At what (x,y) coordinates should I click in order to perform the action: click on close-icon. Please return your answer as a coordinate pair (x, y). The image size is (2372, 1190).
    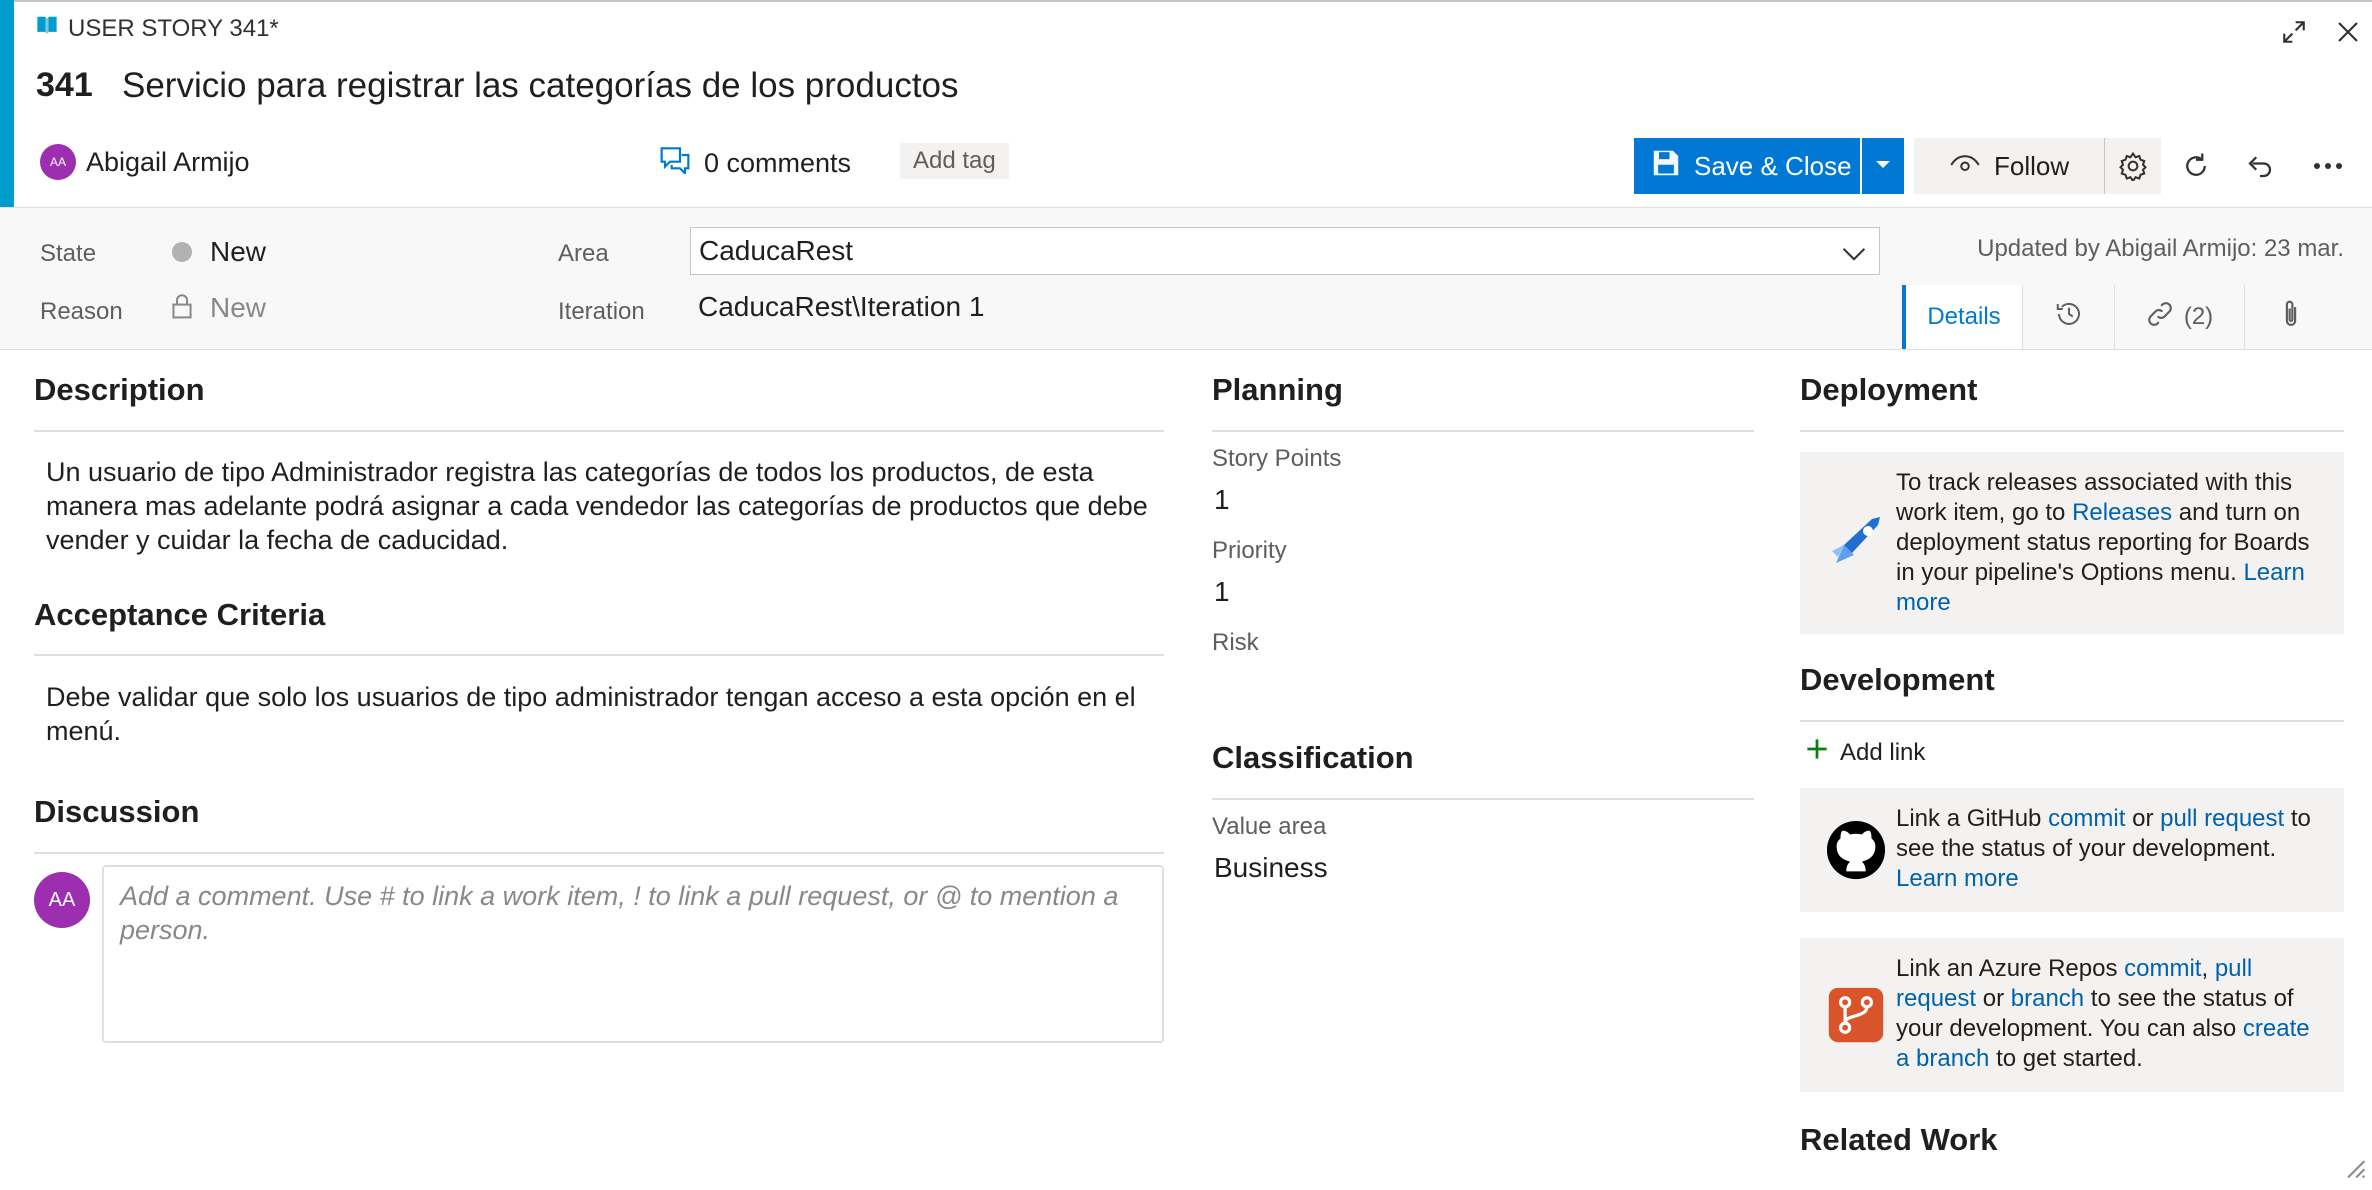
    Looking at the image, I should click on (2348, 32).